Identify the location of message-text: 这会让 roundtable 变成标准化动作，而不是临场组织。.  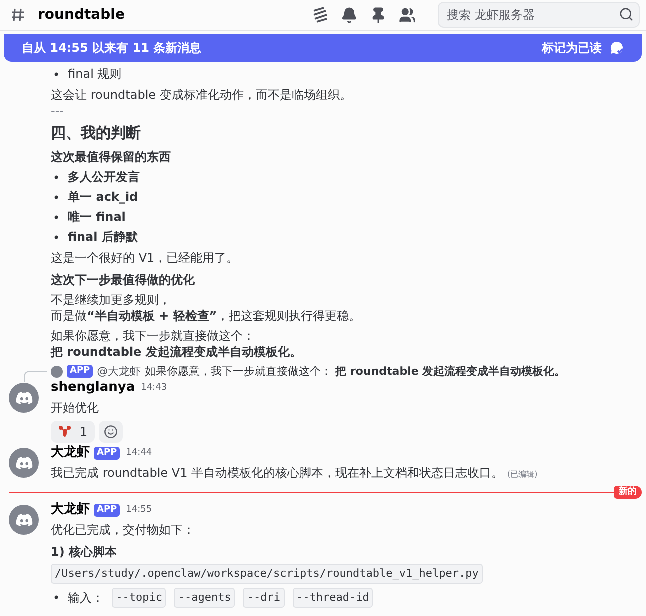
(201, 95).